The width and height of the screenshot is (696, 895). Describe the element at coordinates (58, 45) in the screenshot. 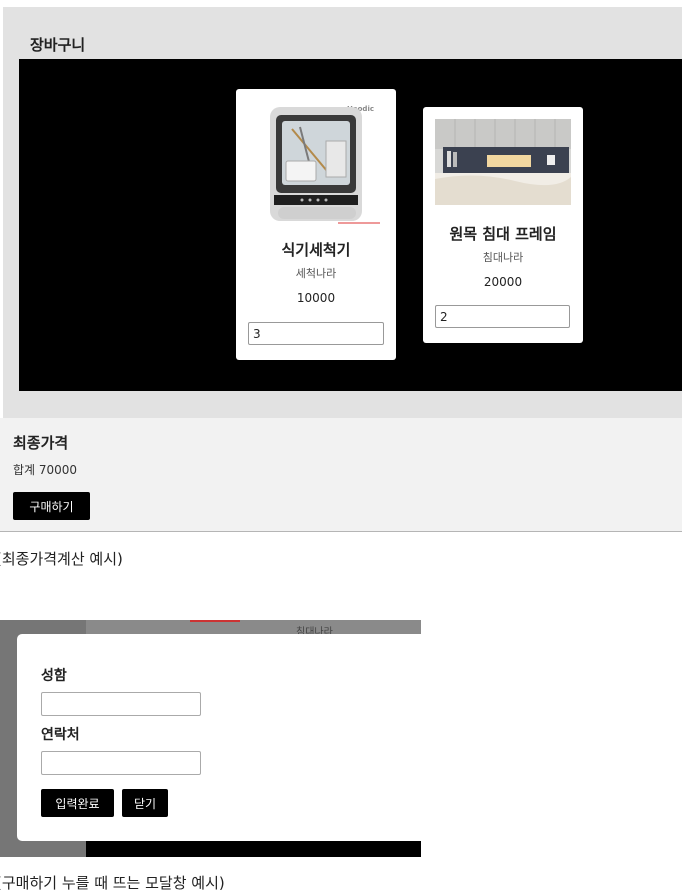

I see `cart-title: 장바구니` at that location.